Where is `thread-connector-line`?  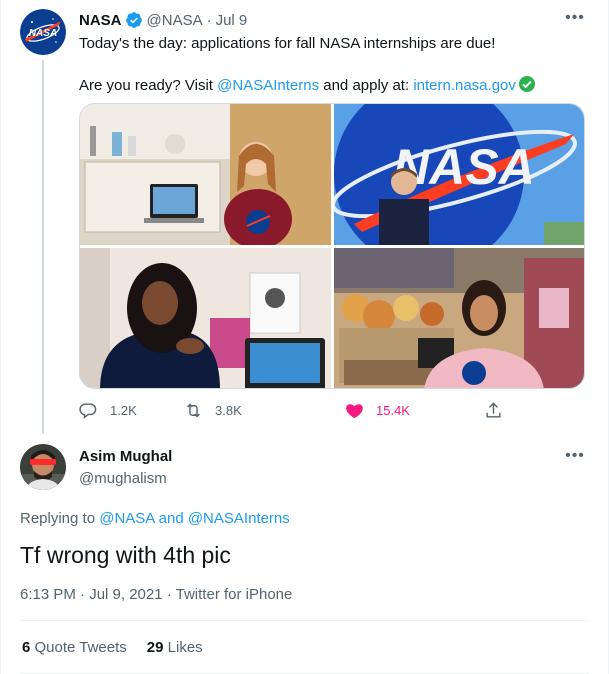
thread-connector-line is located at coordinates (43, 247).